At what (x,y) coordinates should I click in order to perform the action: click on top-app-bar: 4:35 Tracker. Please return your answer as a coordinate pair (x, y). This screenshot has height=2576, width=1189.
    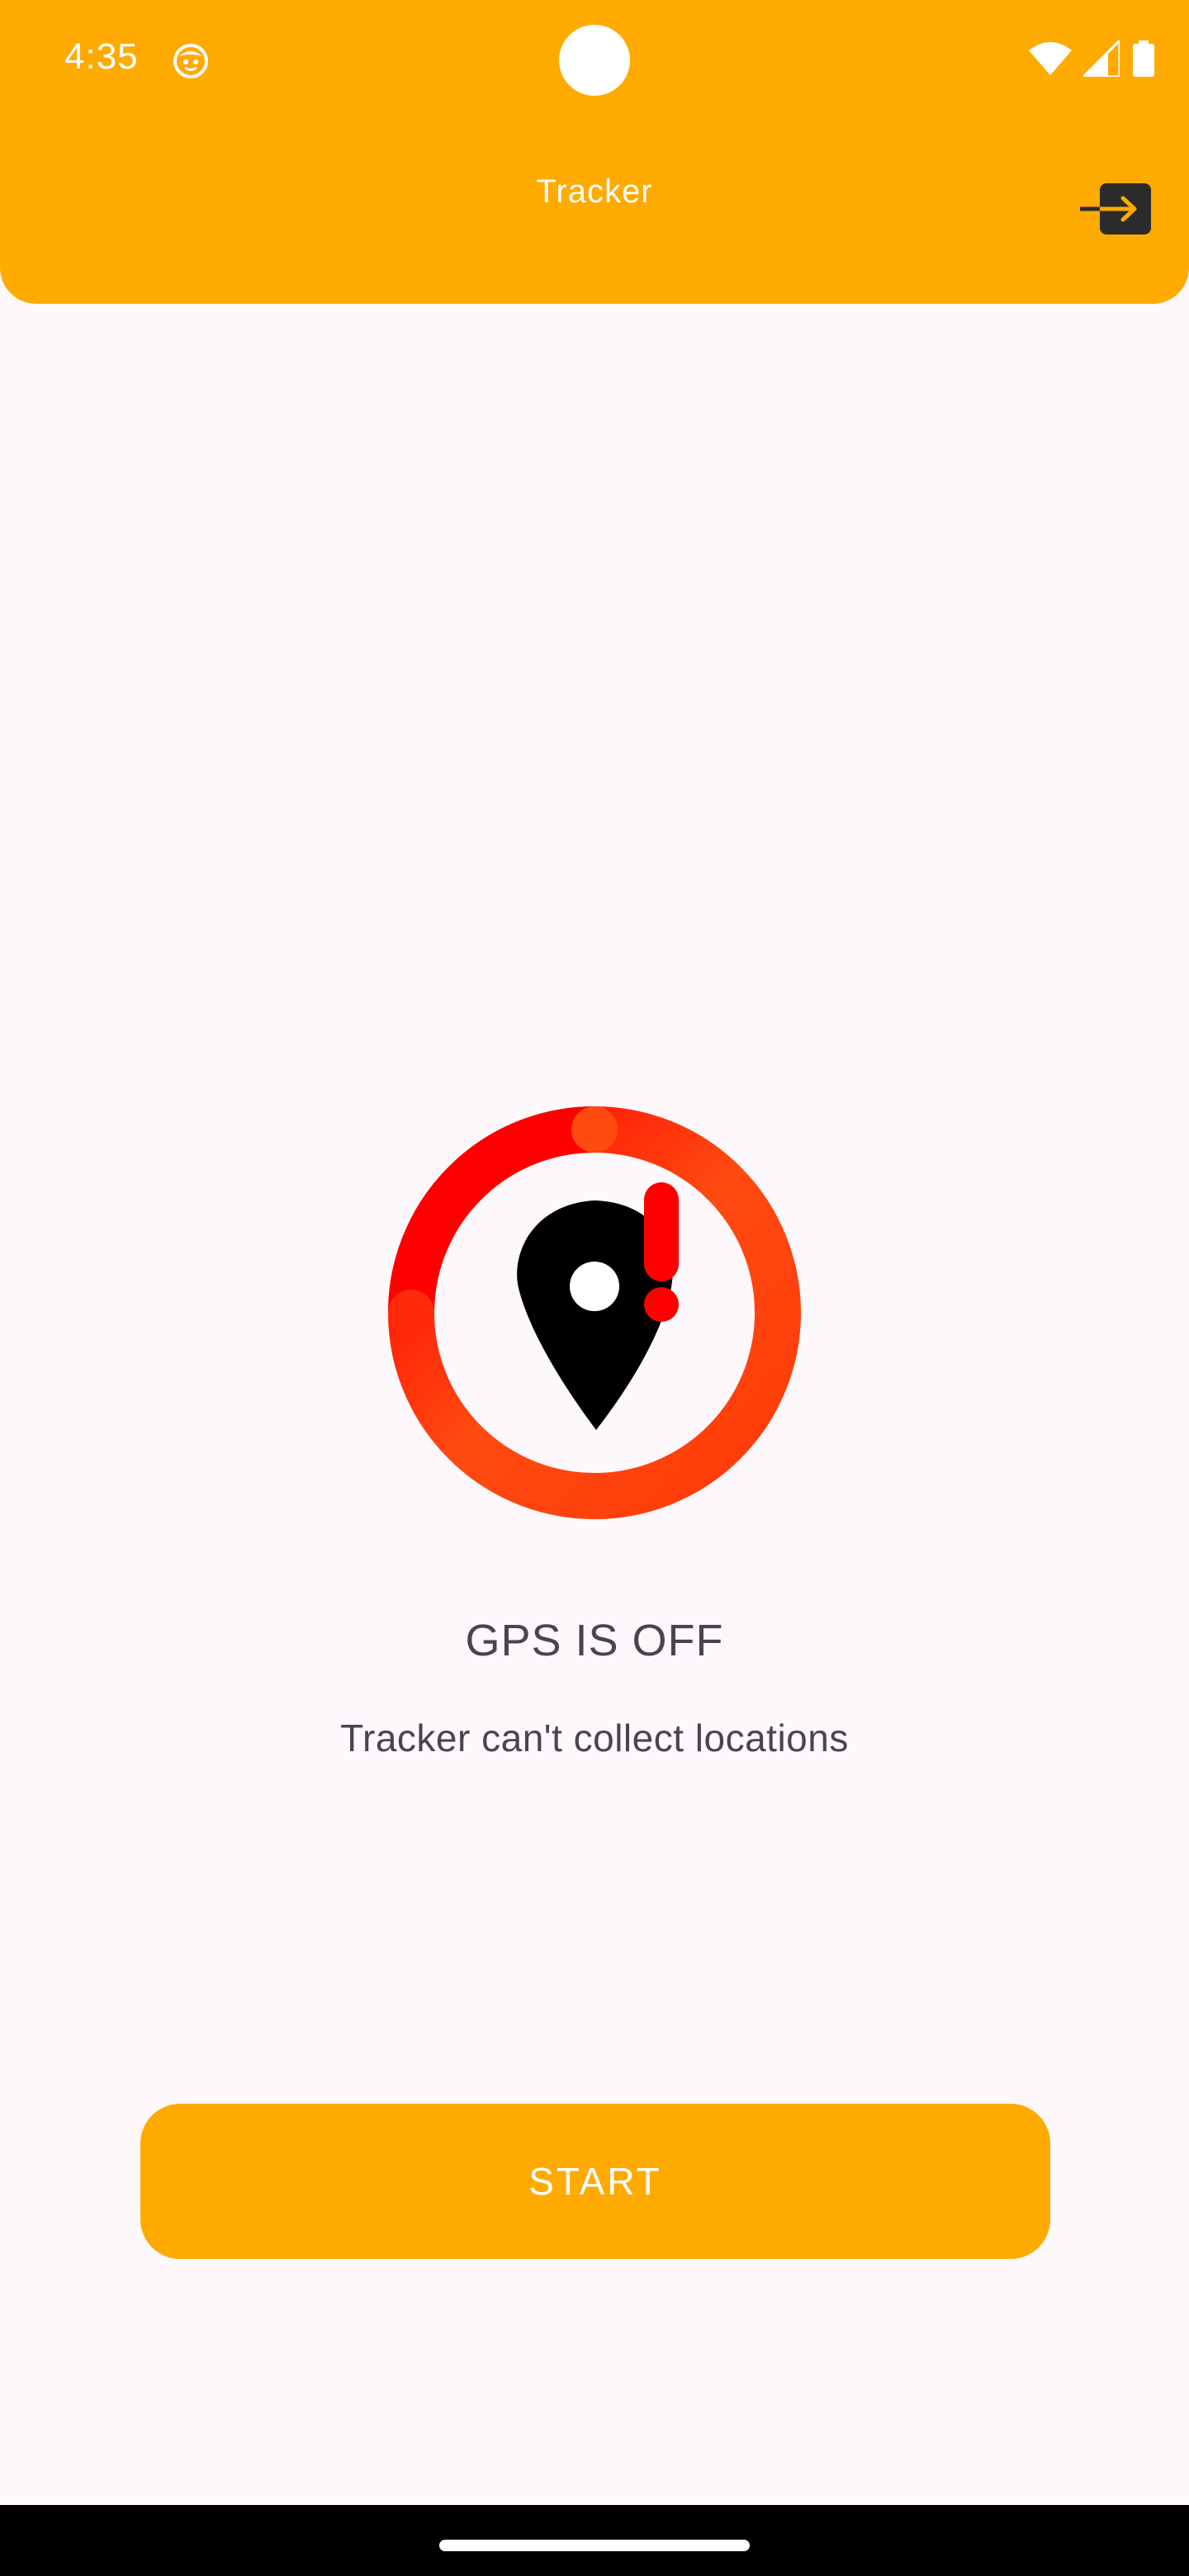
    Looking at the image, I should click on (594, 152).